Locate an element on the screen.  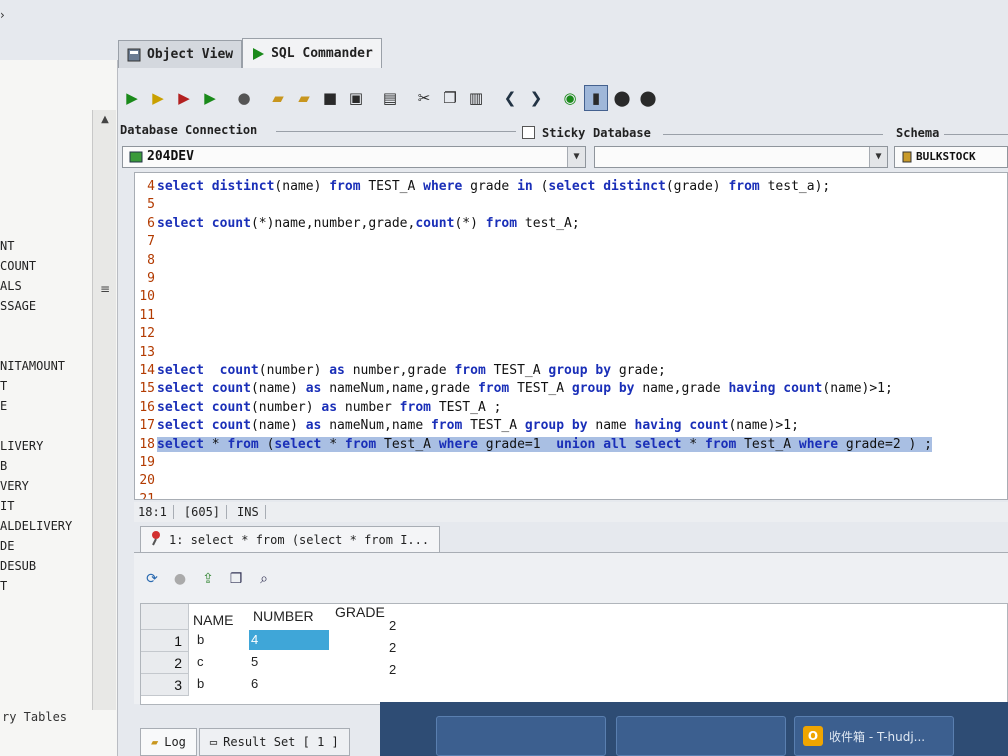
commit-icon: ◉ is located at coordinates (570, 98).